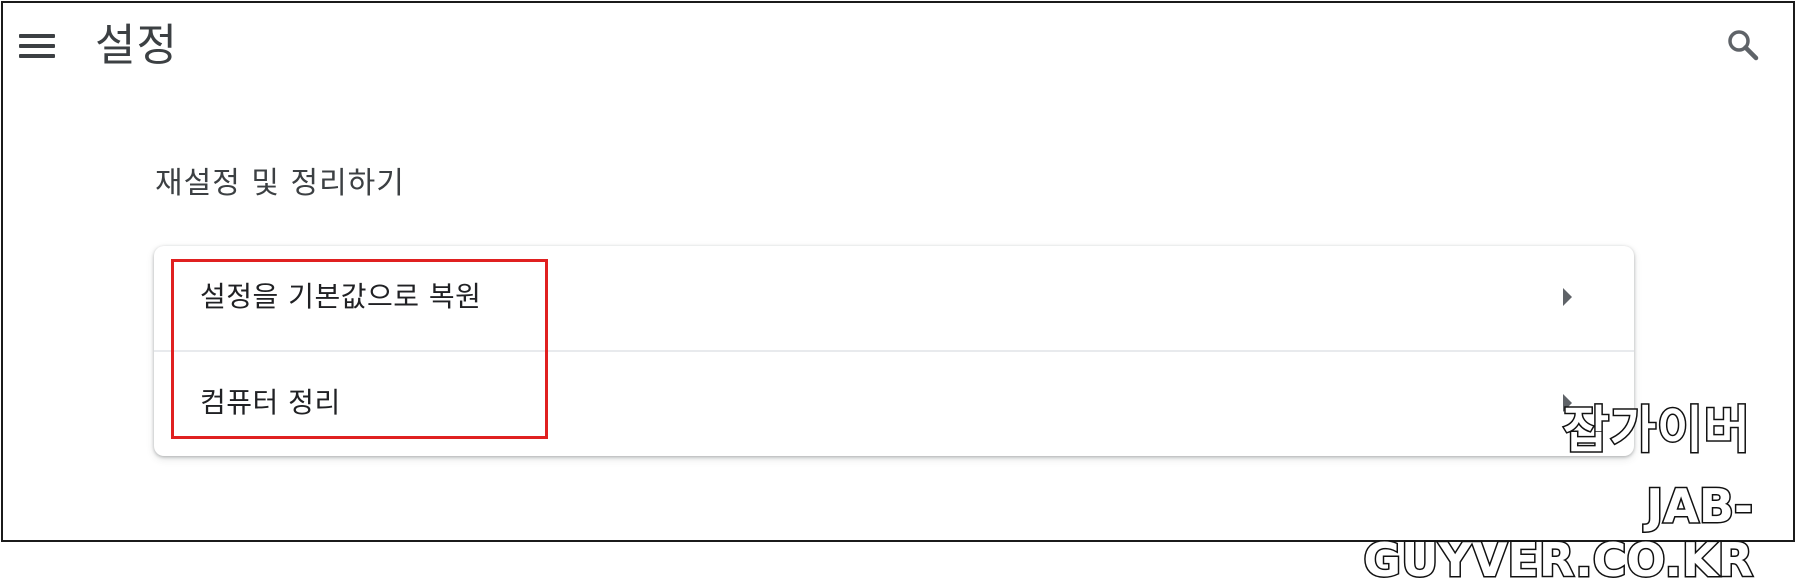  What do you see at coordinates (1558, 532) in the screenshot?
I see `watermark-url: JAB-GUYVER.CO.KR` at bounding box center [1558, 532].